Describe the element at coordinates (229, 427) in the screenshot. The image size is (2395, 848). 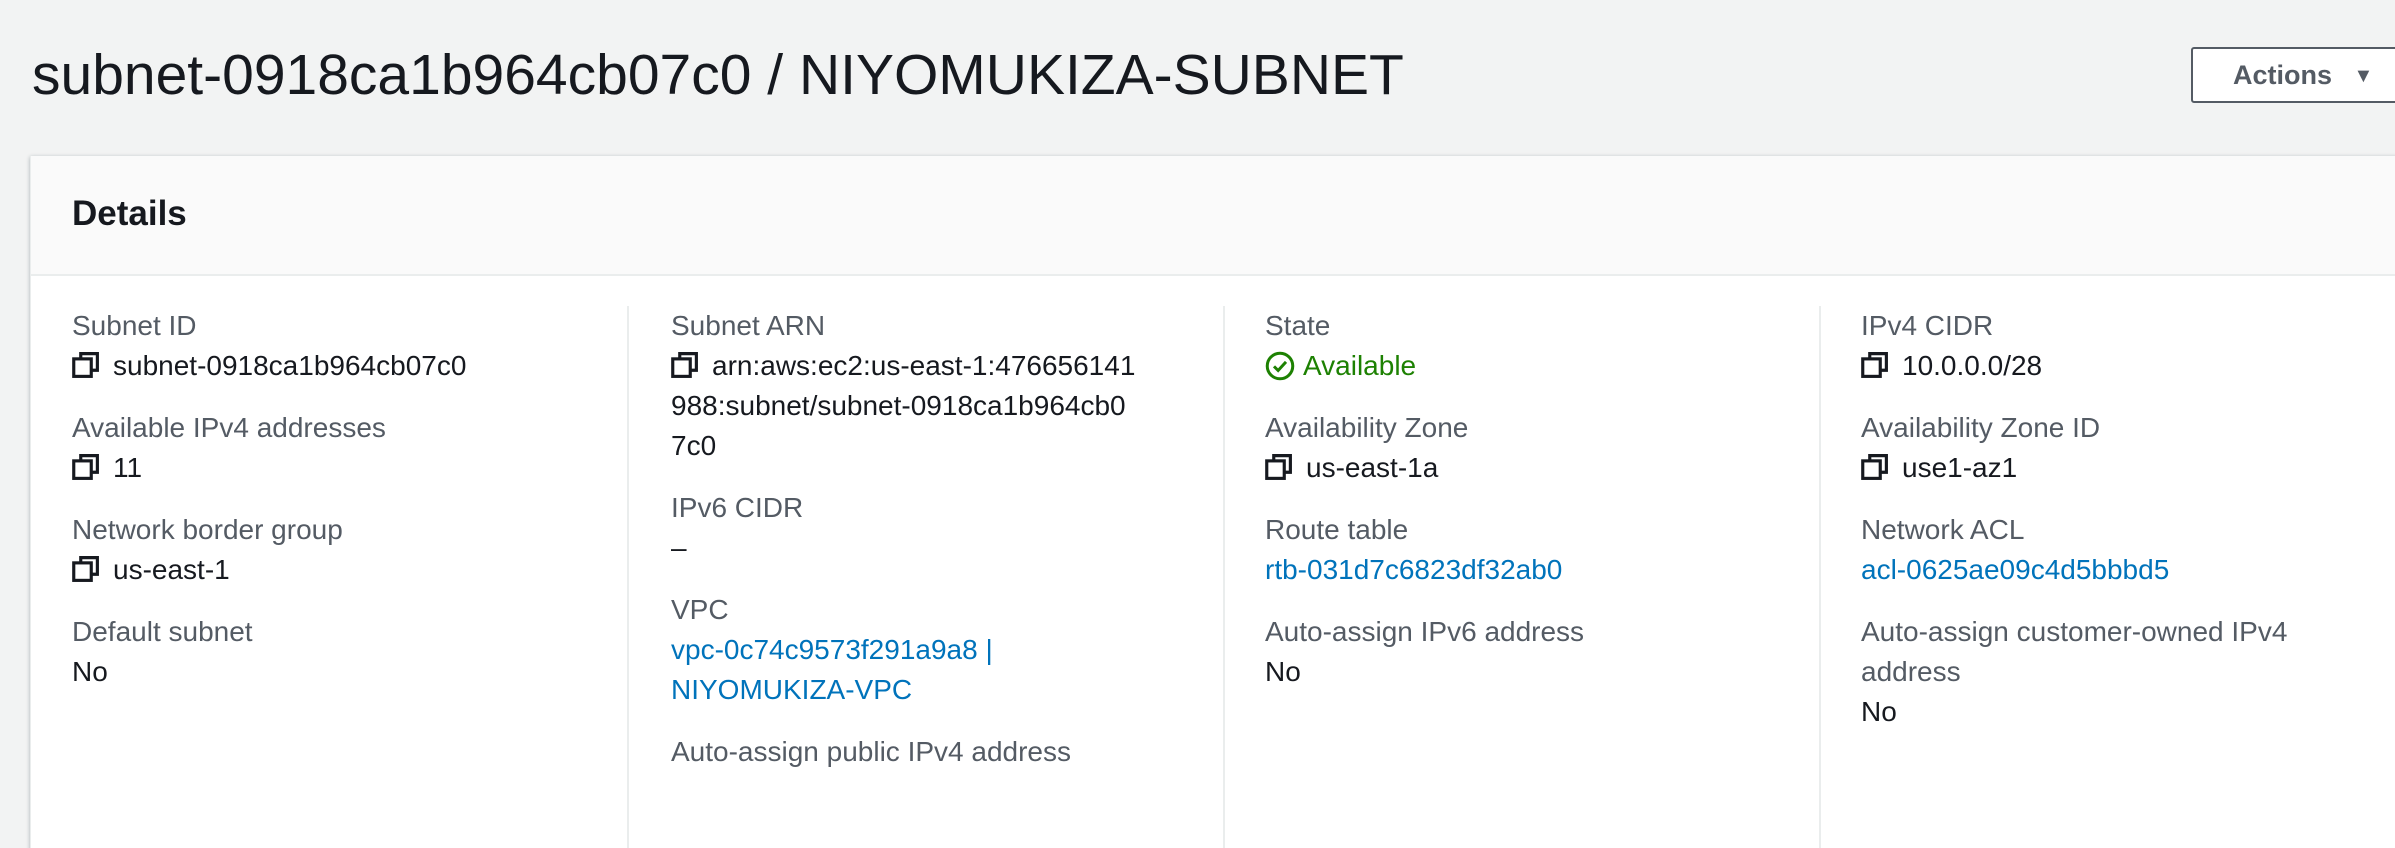
I see `available-ipv4-label: Available IPv4 addresses` at that location.